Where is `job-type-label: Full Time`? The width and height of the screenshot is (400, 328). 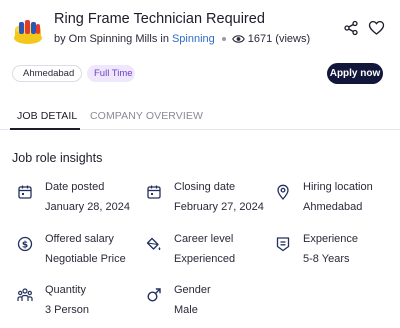
job-type-label: Full Time is located at coordinates (113, 73).